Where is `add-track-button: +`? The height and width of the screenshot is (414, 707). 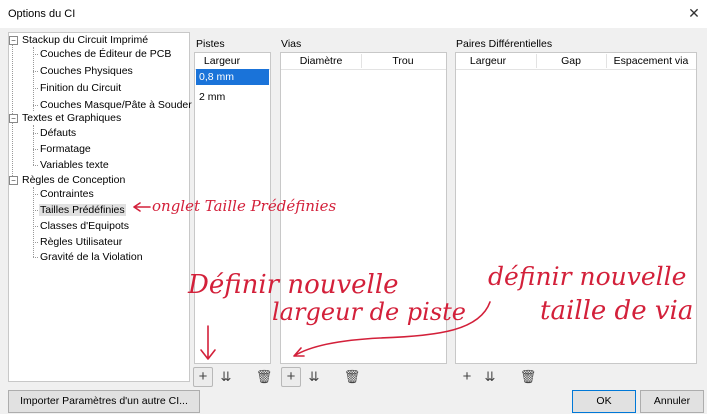
add-track-button: + is located at coordinates (203, 377).